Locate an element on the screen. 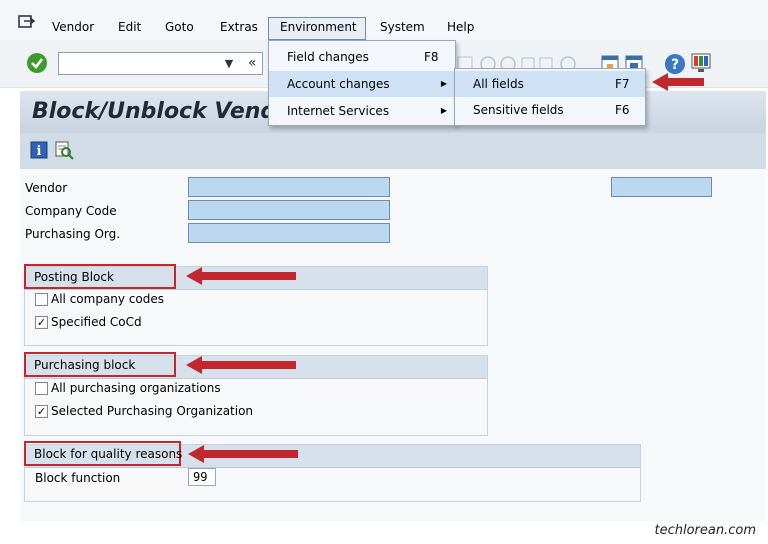 The width and height of the screenshot is (768, 544). company-code-field is located at coordinates (289, 210).